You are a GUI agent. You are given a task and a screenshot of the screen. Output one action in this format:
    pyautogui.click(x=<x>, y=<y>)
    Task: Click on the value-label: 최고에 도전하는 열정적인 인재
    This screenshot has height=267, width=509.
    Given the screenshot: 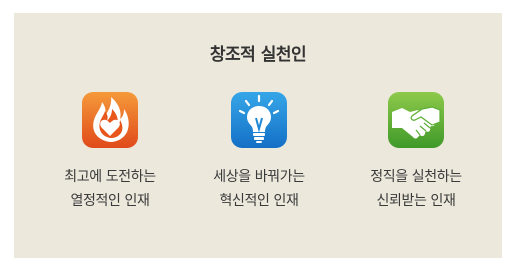 What is the action you would take?
    pyautogui.click(x=110, y=189)
    